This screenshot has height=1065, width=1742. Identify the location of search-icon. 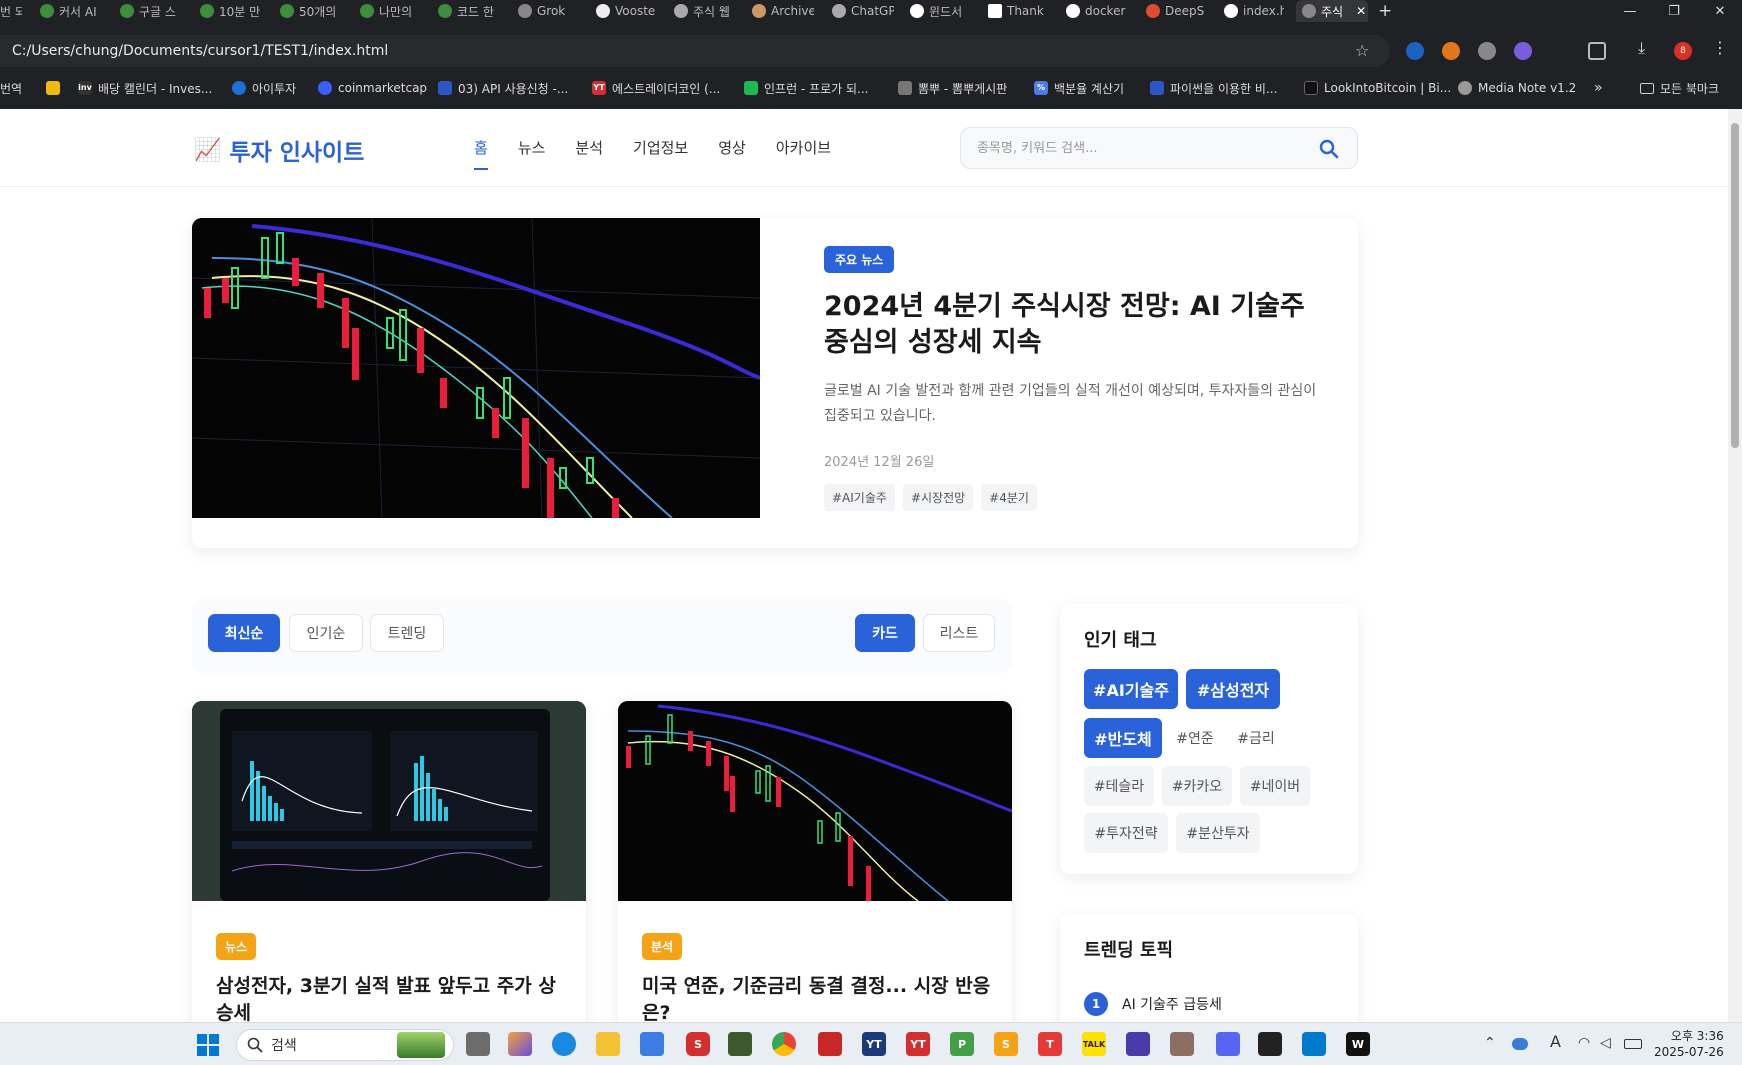
(1329, 149).